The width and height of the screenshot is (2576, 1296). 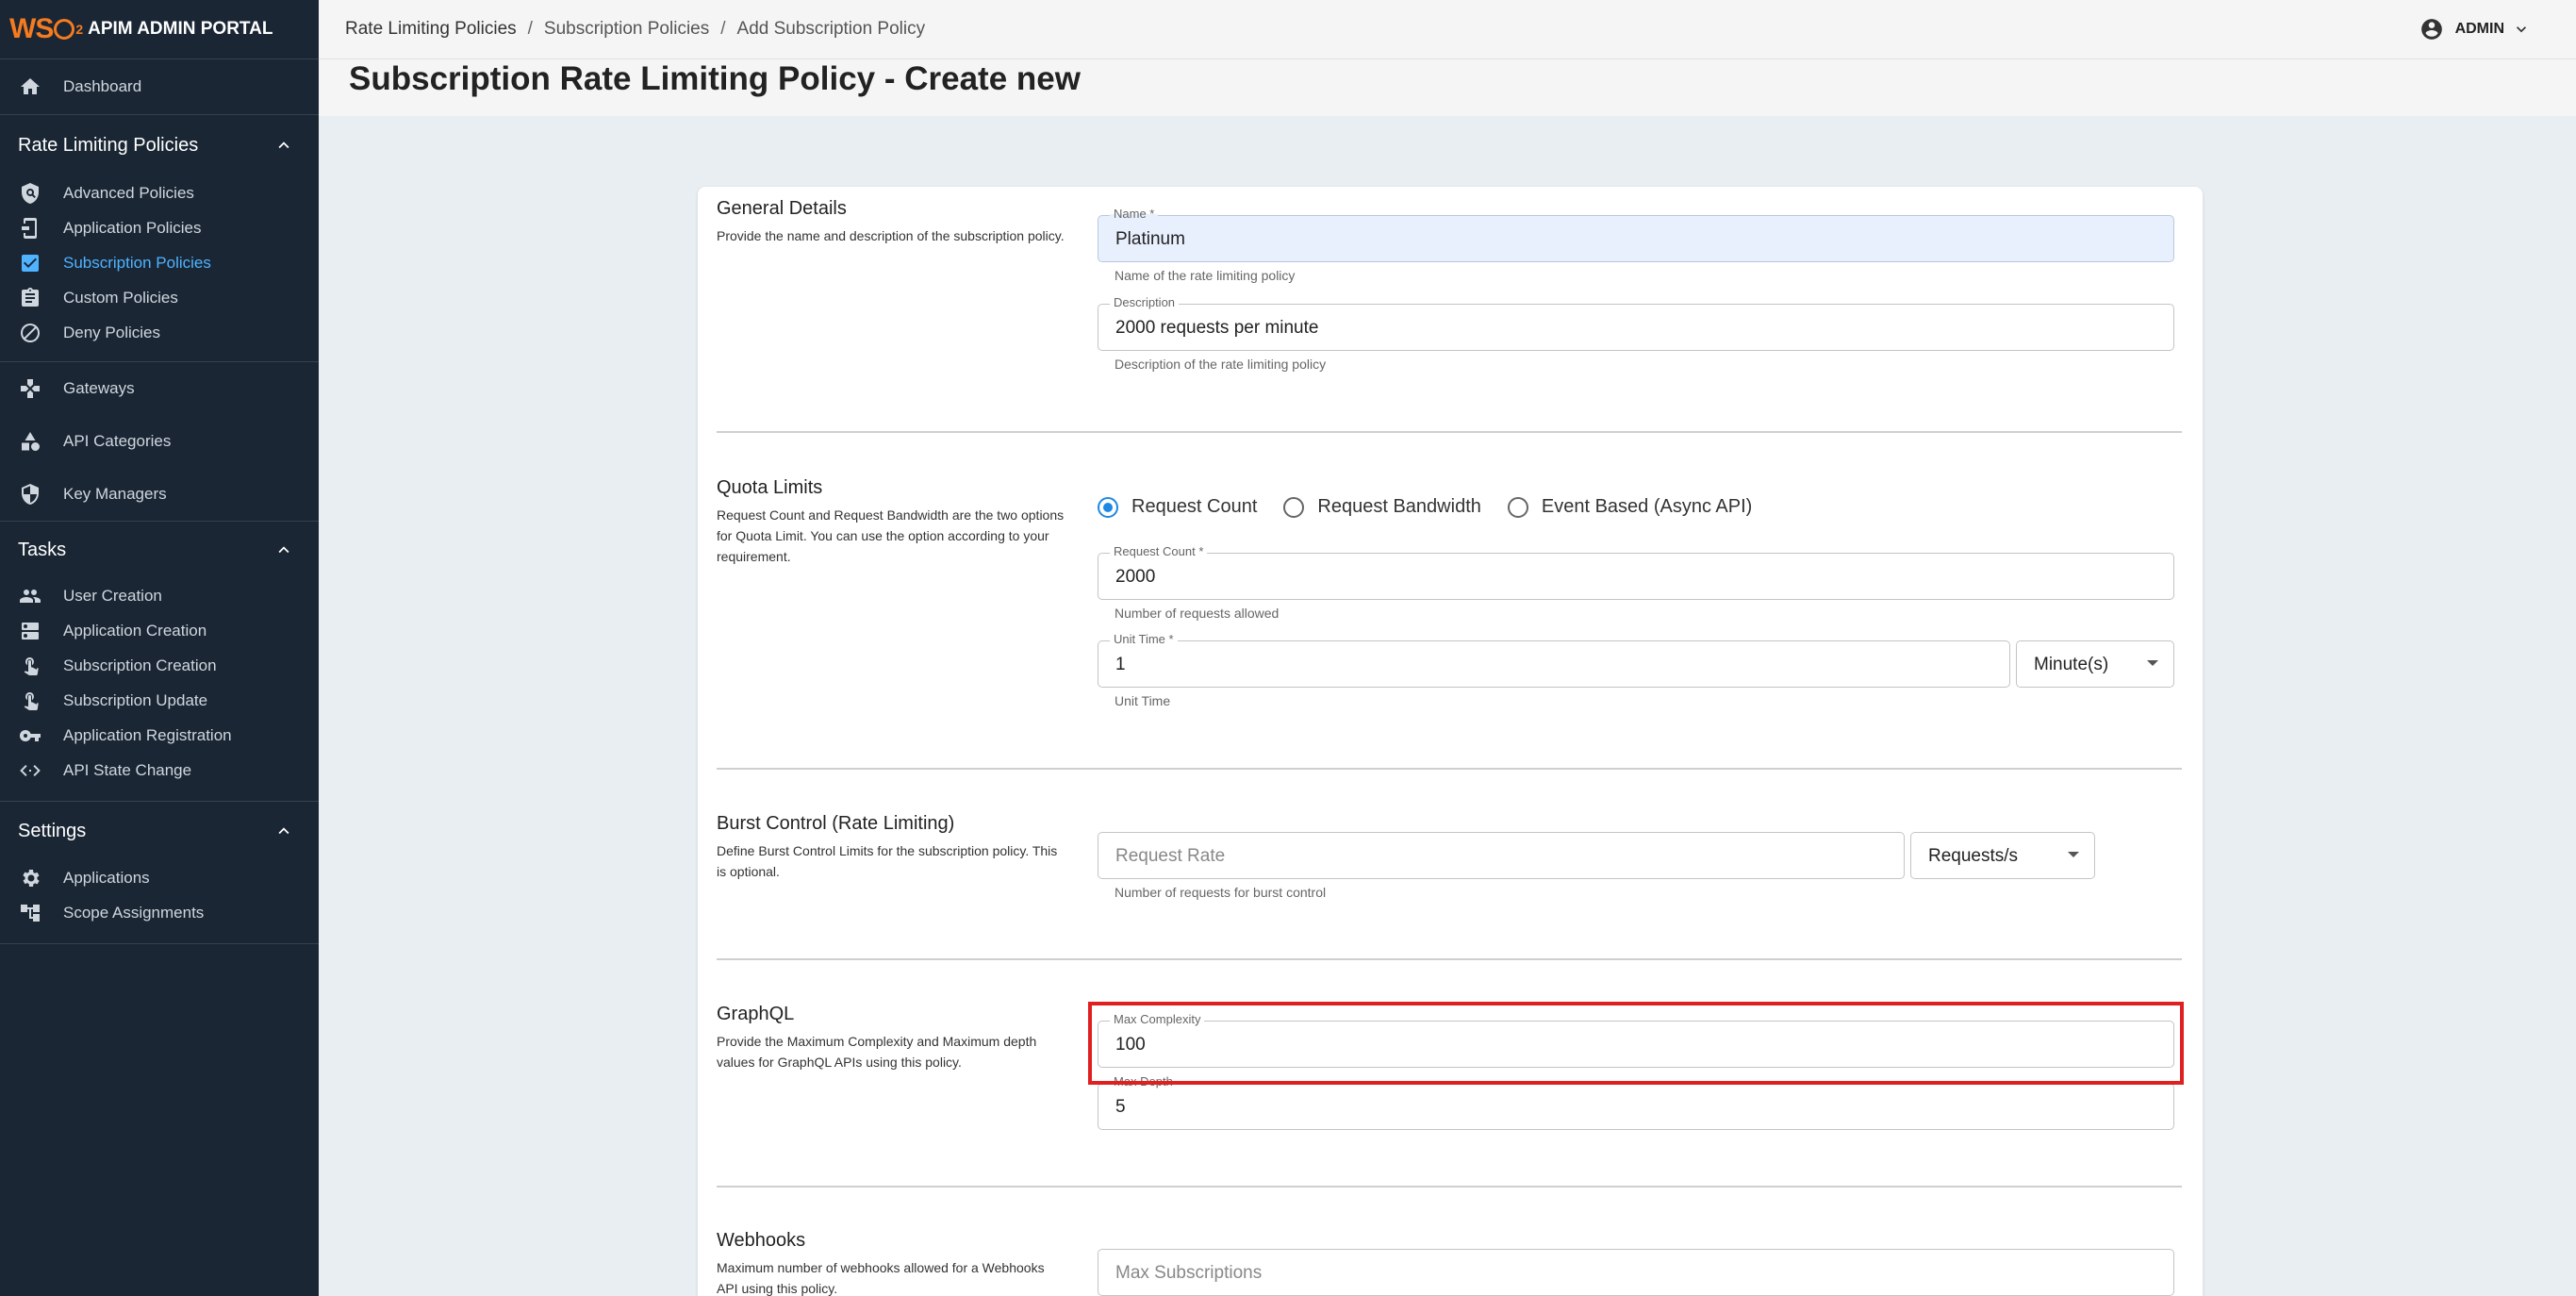 What do you see at coordinates (30, 263) in the screenshot?
I see `checkbox-icon` at bounding box center [30, 263].